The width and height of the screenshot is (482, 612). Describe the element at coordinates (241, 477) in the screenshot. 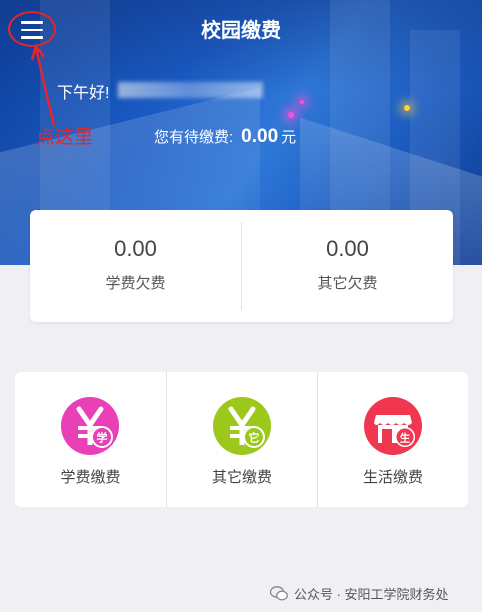

I see `other-payment-label: 其它缴费` at that location.